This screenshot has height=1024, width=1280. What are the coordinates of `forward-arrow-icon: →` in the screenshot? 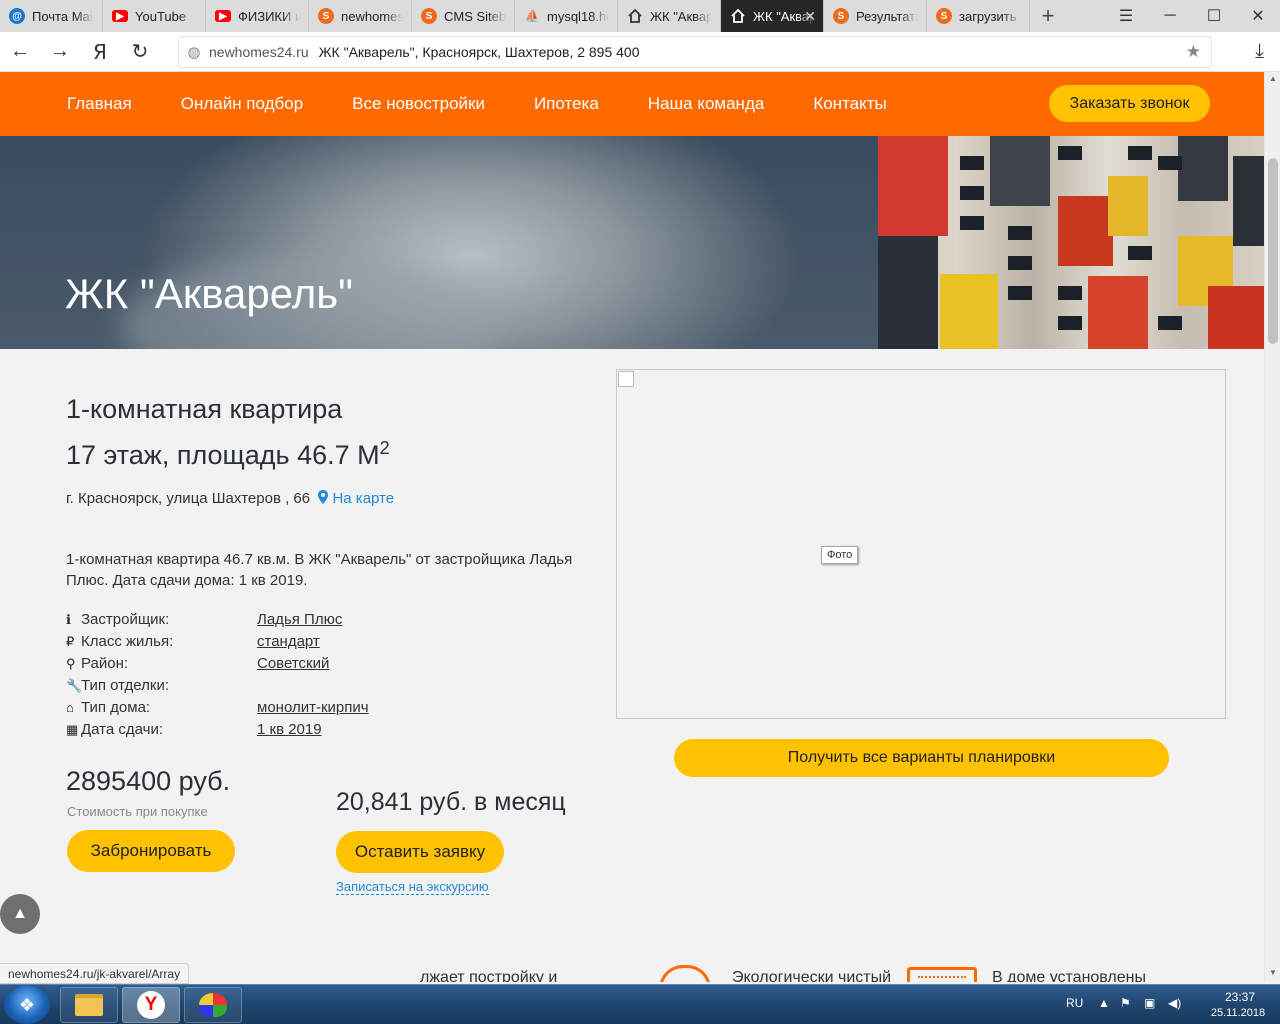 It's located at (60, 52).